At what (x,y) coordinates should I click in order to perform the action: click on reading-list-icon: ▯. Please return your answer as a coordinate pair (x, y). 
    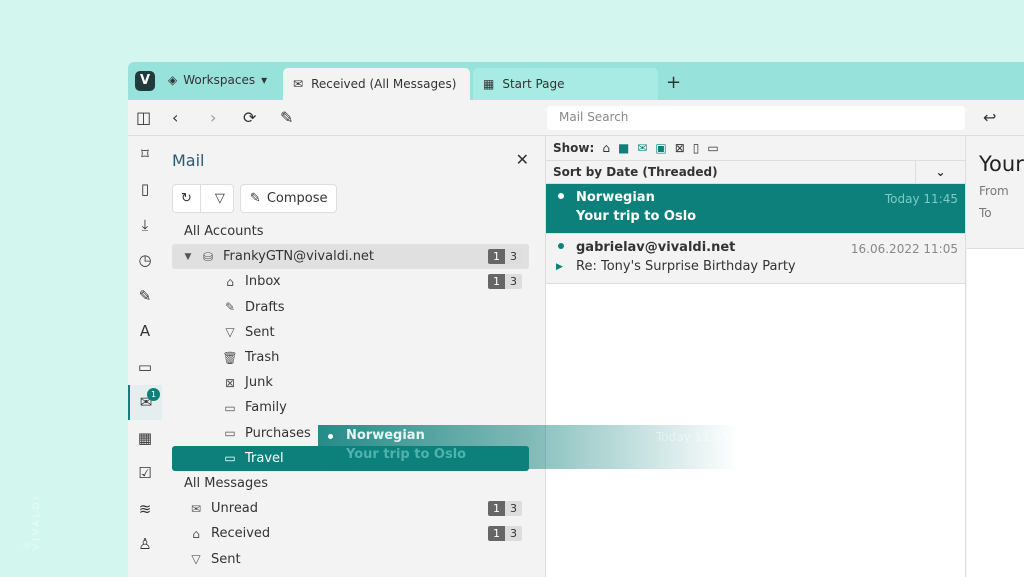
    Looking at the image, I should click on (145, 190).